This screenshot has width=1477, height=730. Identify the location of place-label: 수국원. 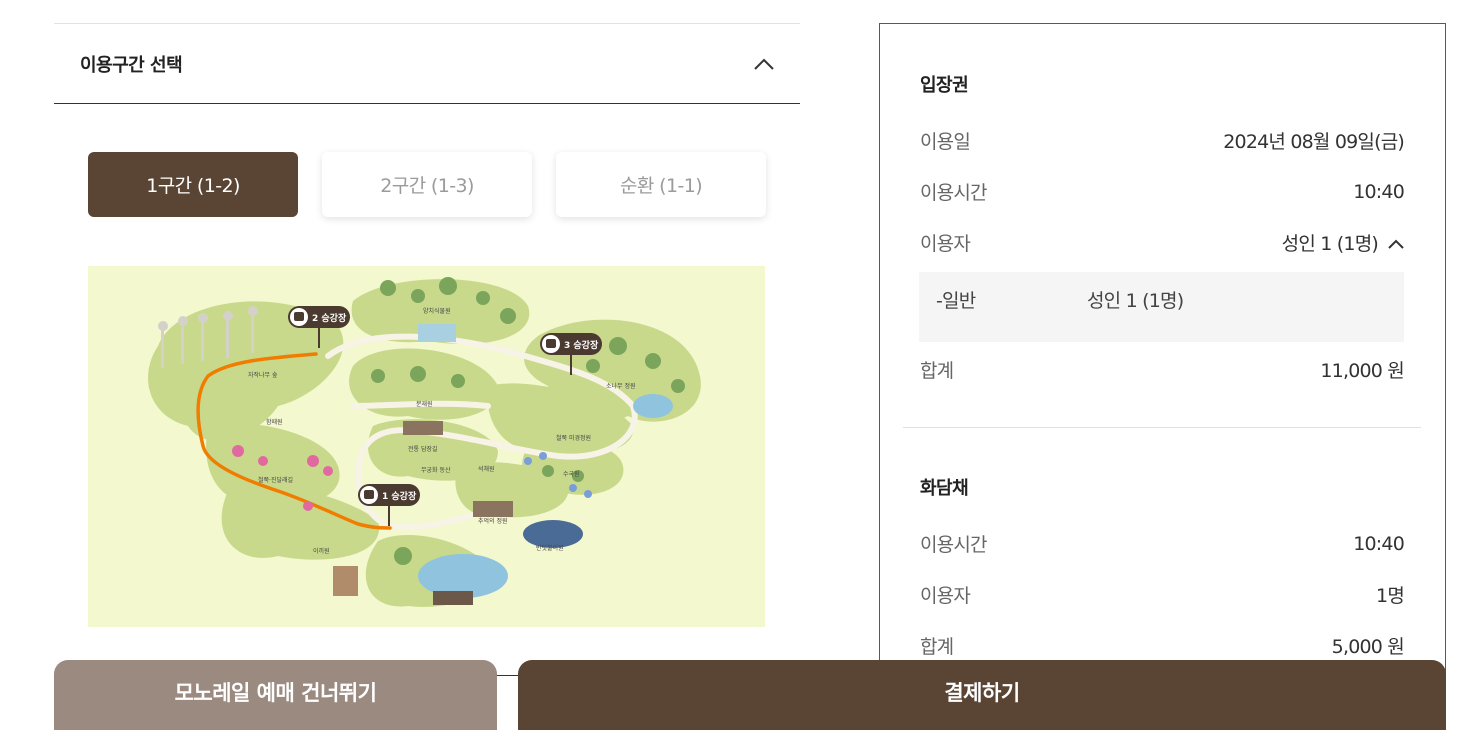
(571, 474).